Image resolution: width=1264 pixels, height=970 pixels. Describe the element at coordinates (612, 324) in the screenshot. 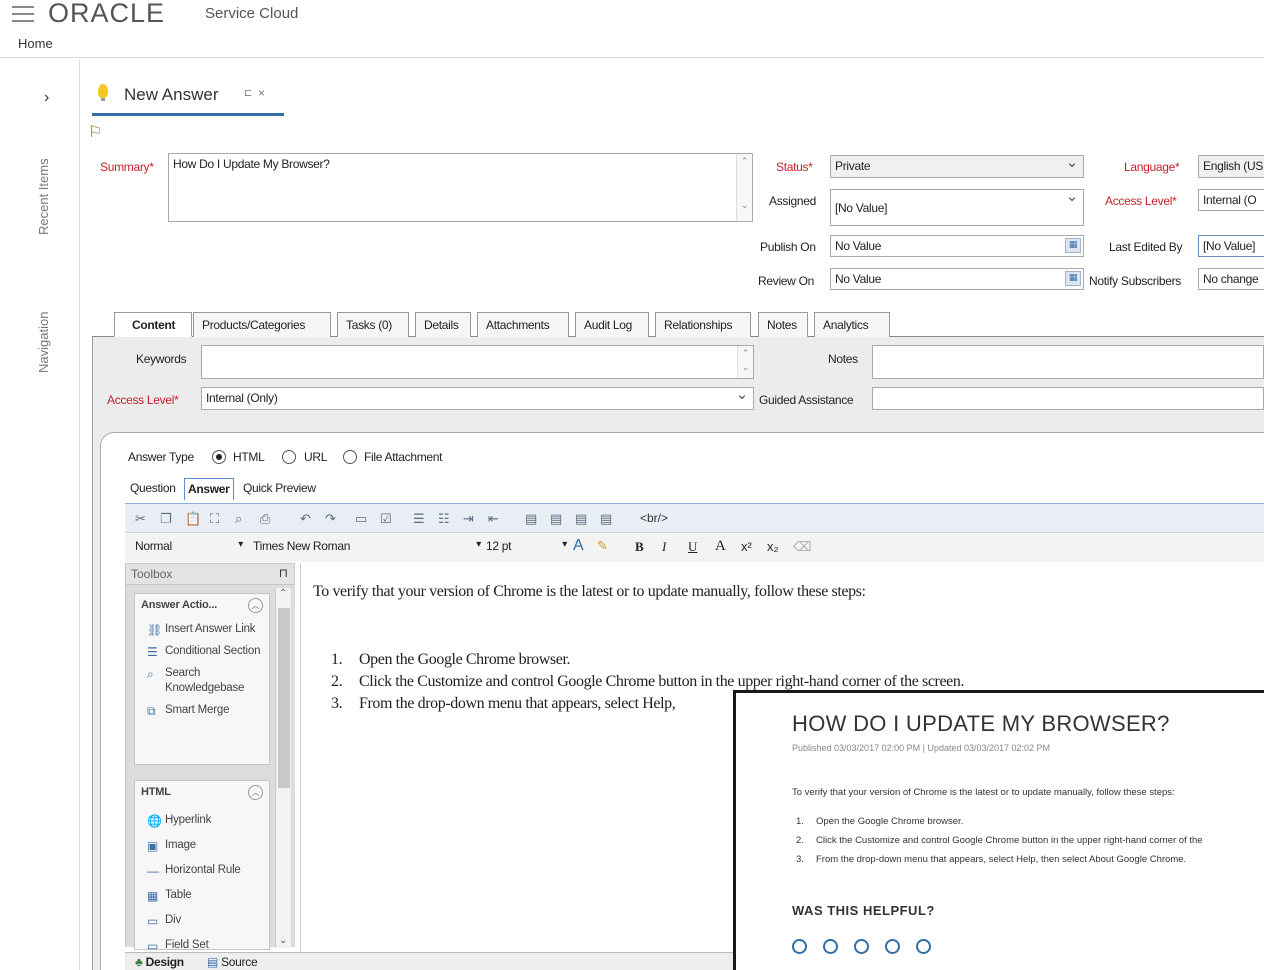

I see `tab-audit-log: Audit Log` at that location.